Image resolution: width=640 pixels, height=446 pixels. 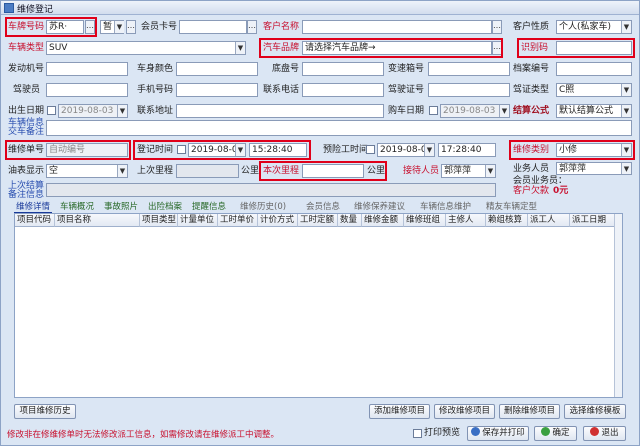 I want to click on license-input, so click(x=469, y=90).